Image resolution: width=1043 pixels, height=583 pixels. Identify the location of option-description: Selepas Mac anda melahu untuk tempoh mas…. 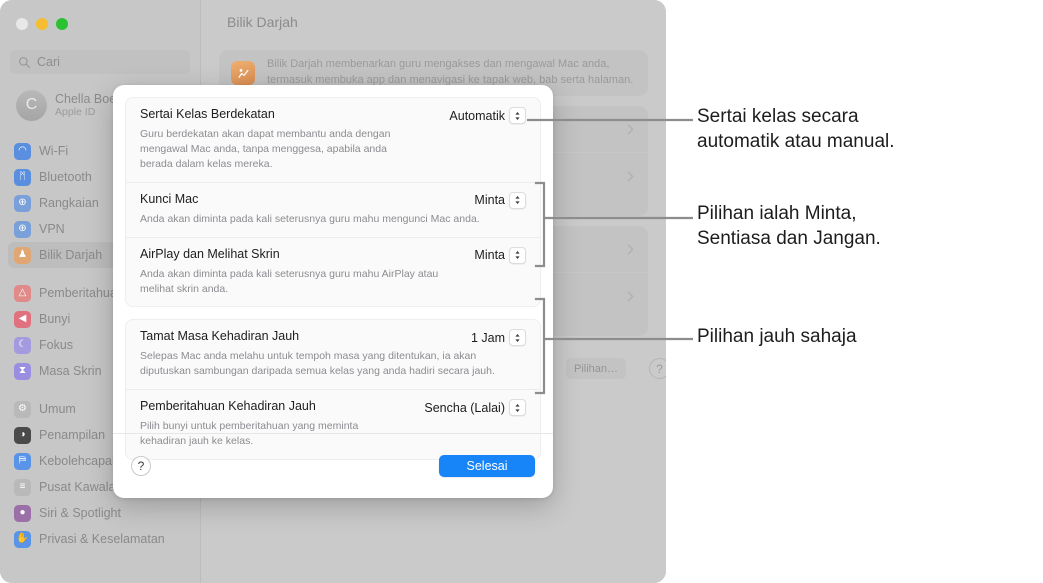
(317, 364).